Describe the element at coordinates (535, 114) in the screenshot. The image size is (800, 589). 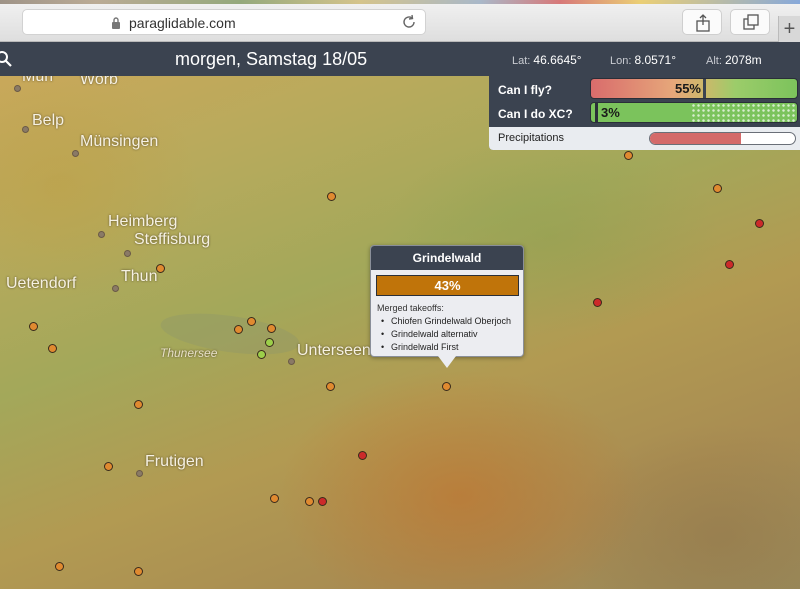
I see `can-i-do-xc-label: Can I do XC?` at that location.